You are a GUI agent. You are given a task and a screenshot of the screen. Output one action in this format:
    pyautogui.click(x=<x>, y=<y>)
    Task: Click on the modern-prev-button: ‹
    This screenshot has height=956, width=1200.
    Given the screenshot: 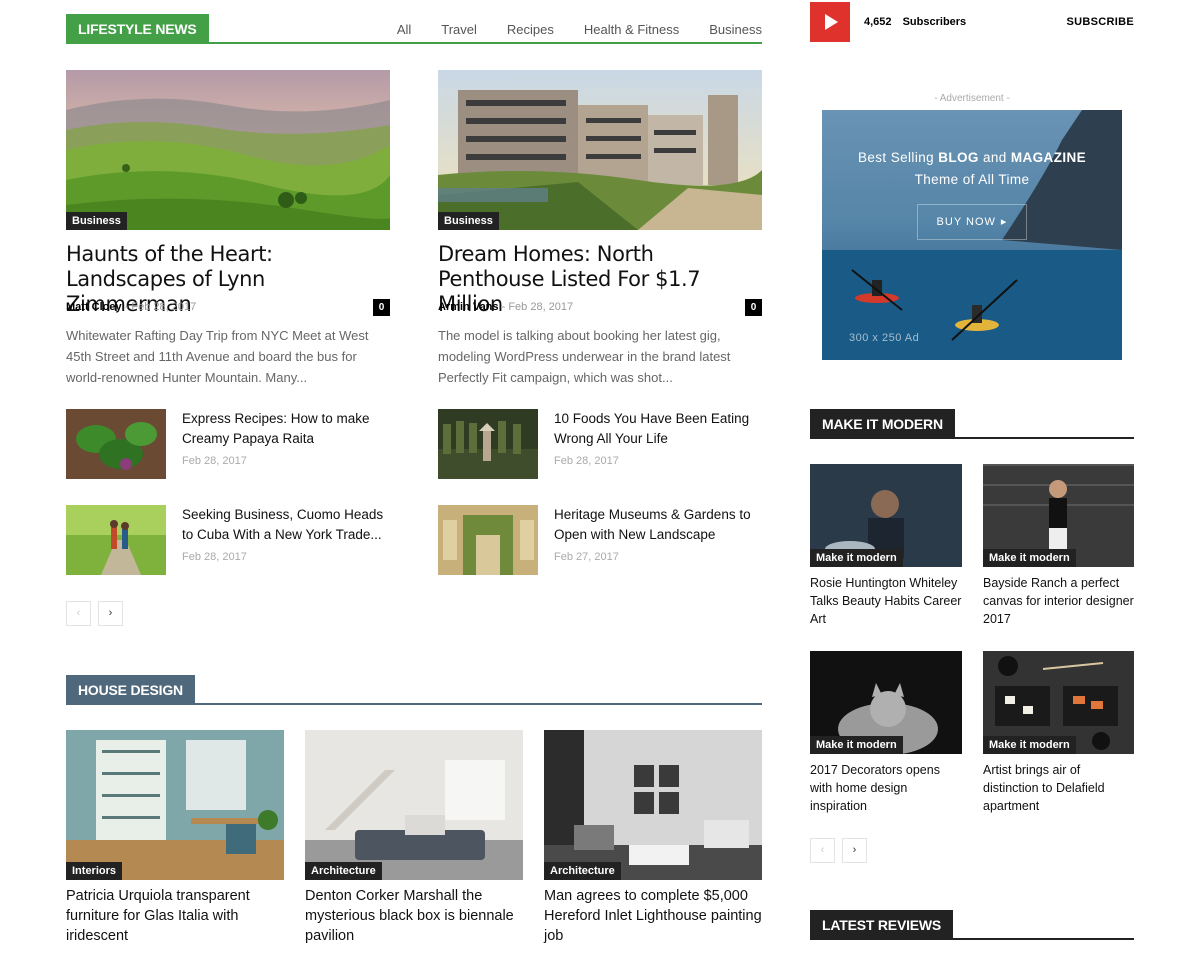 What is the action you would take?
    pyautogui.click(x=822, y=850)
    